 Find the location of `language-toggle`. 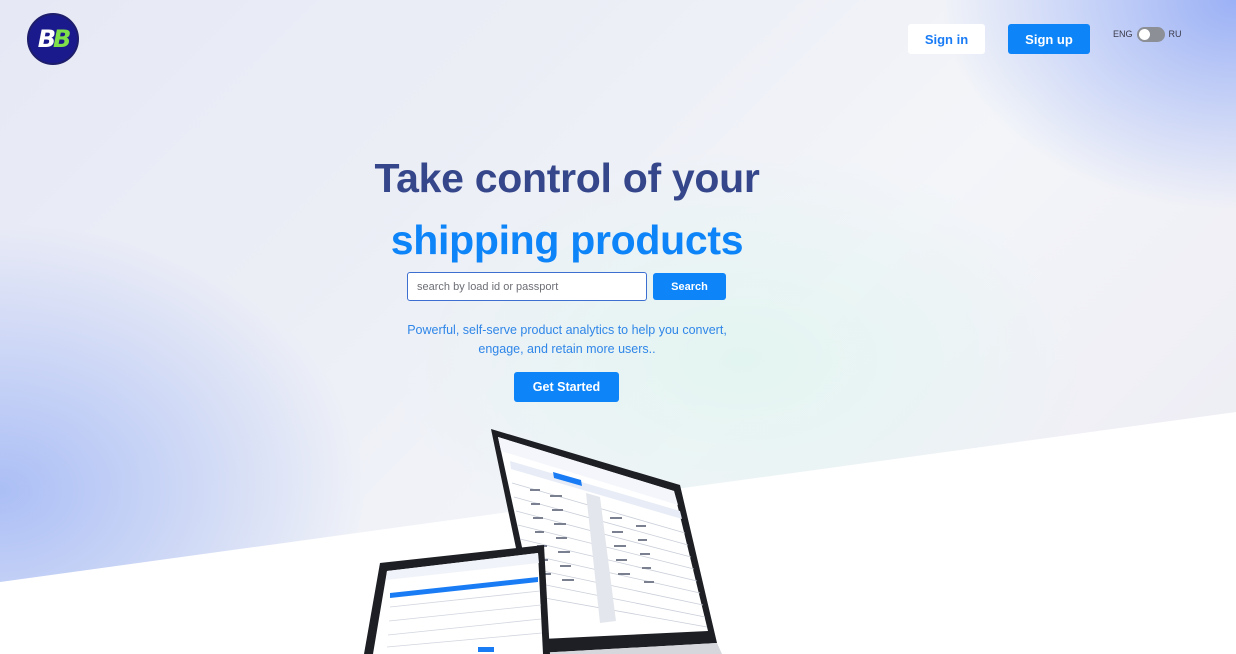

language-toggle is located at coordinates (1150, 34).